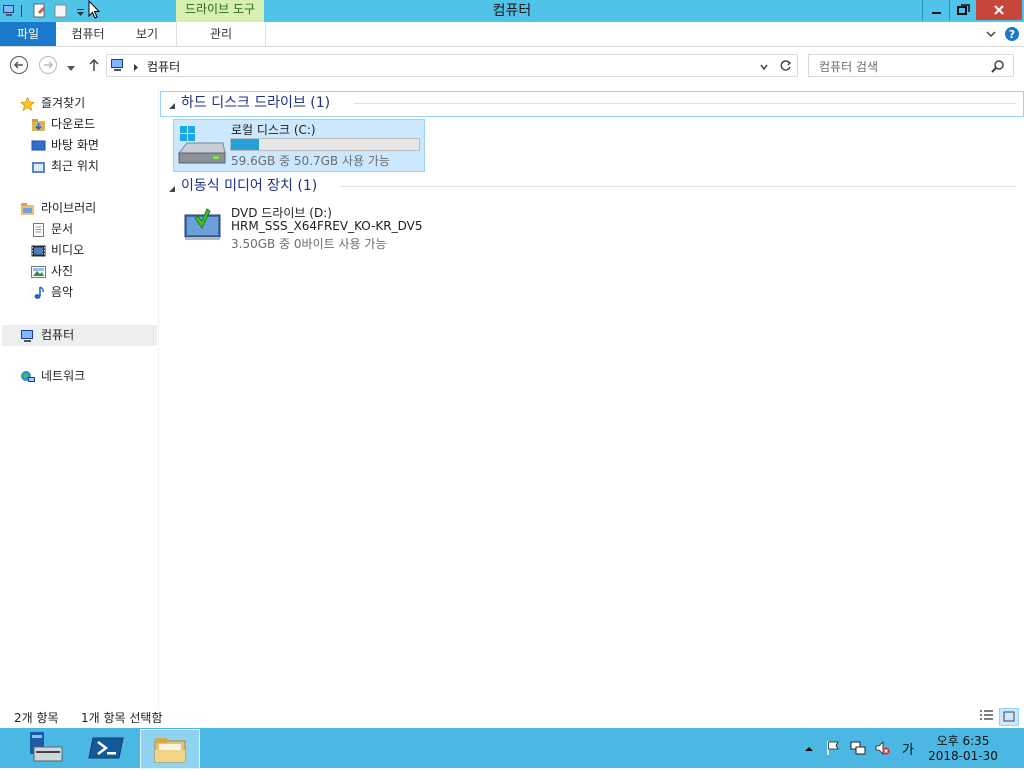 This screenshot has height=771, width=1024. Describe the element at coordinates (62, 292) in the screenshot. I see `sidebar-label: 음악` at that location.